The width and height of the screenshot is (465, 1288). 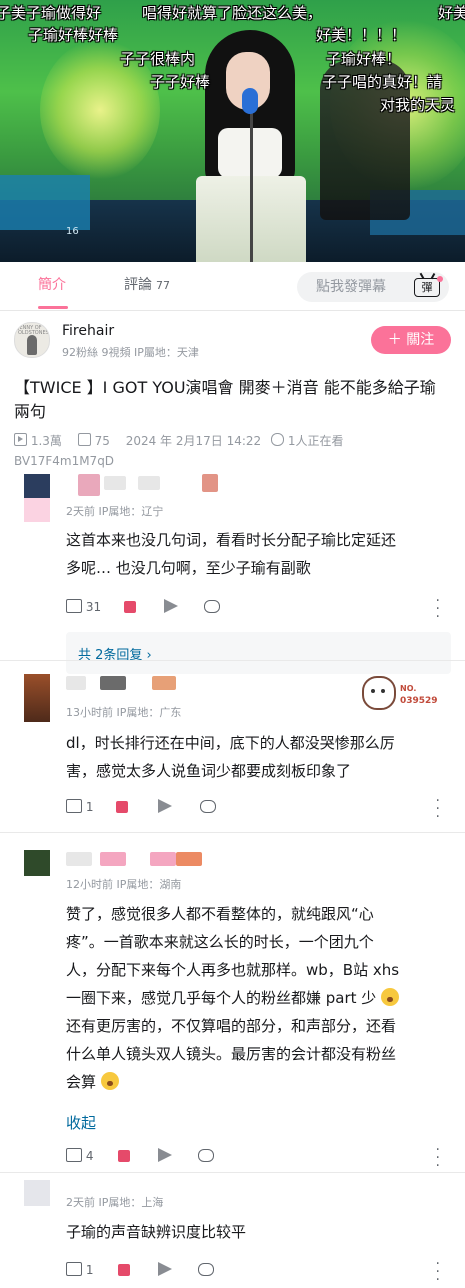 I want to click on danmaku-count: 75, so click(x=102, y=441).